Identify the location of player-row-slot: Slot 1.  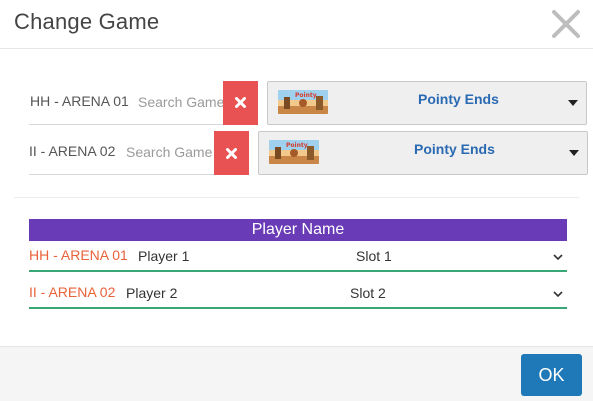
(374, 256).